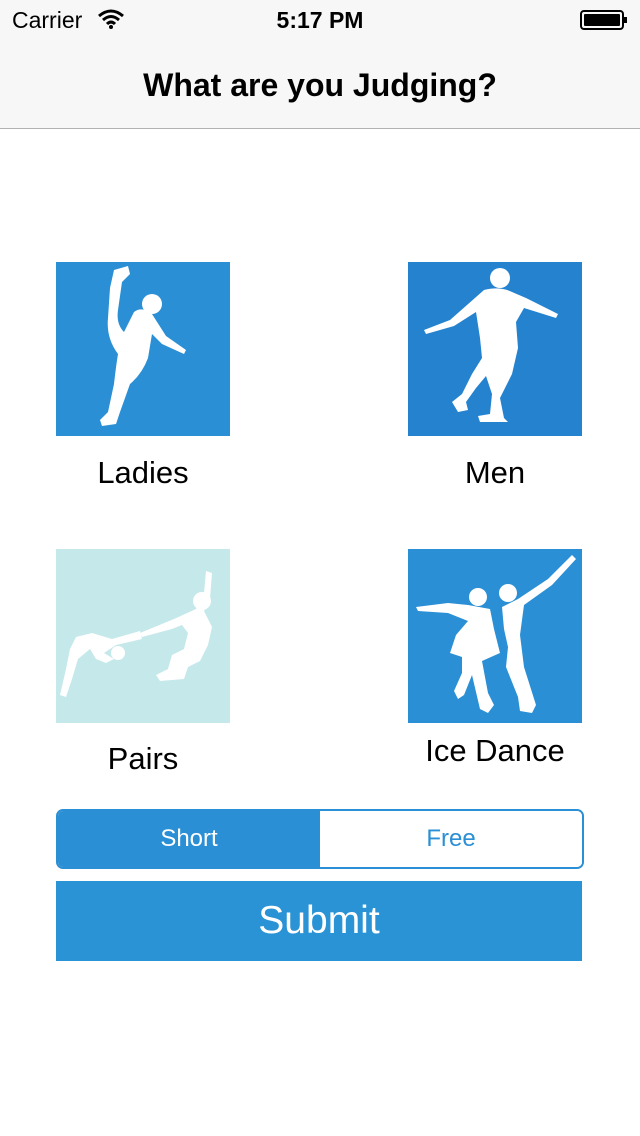  I want to click on men-tile, so click(495, 349).